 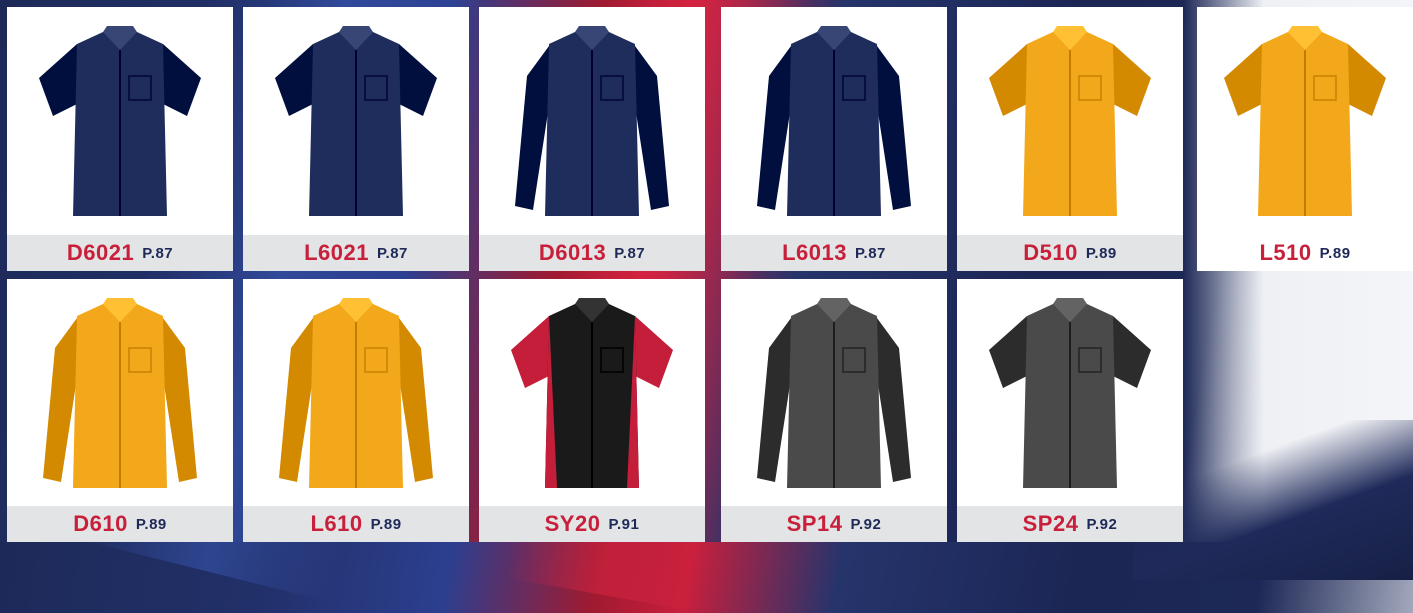 I want to click on product-card: D510 P.89, so click(x=1070, y=139).